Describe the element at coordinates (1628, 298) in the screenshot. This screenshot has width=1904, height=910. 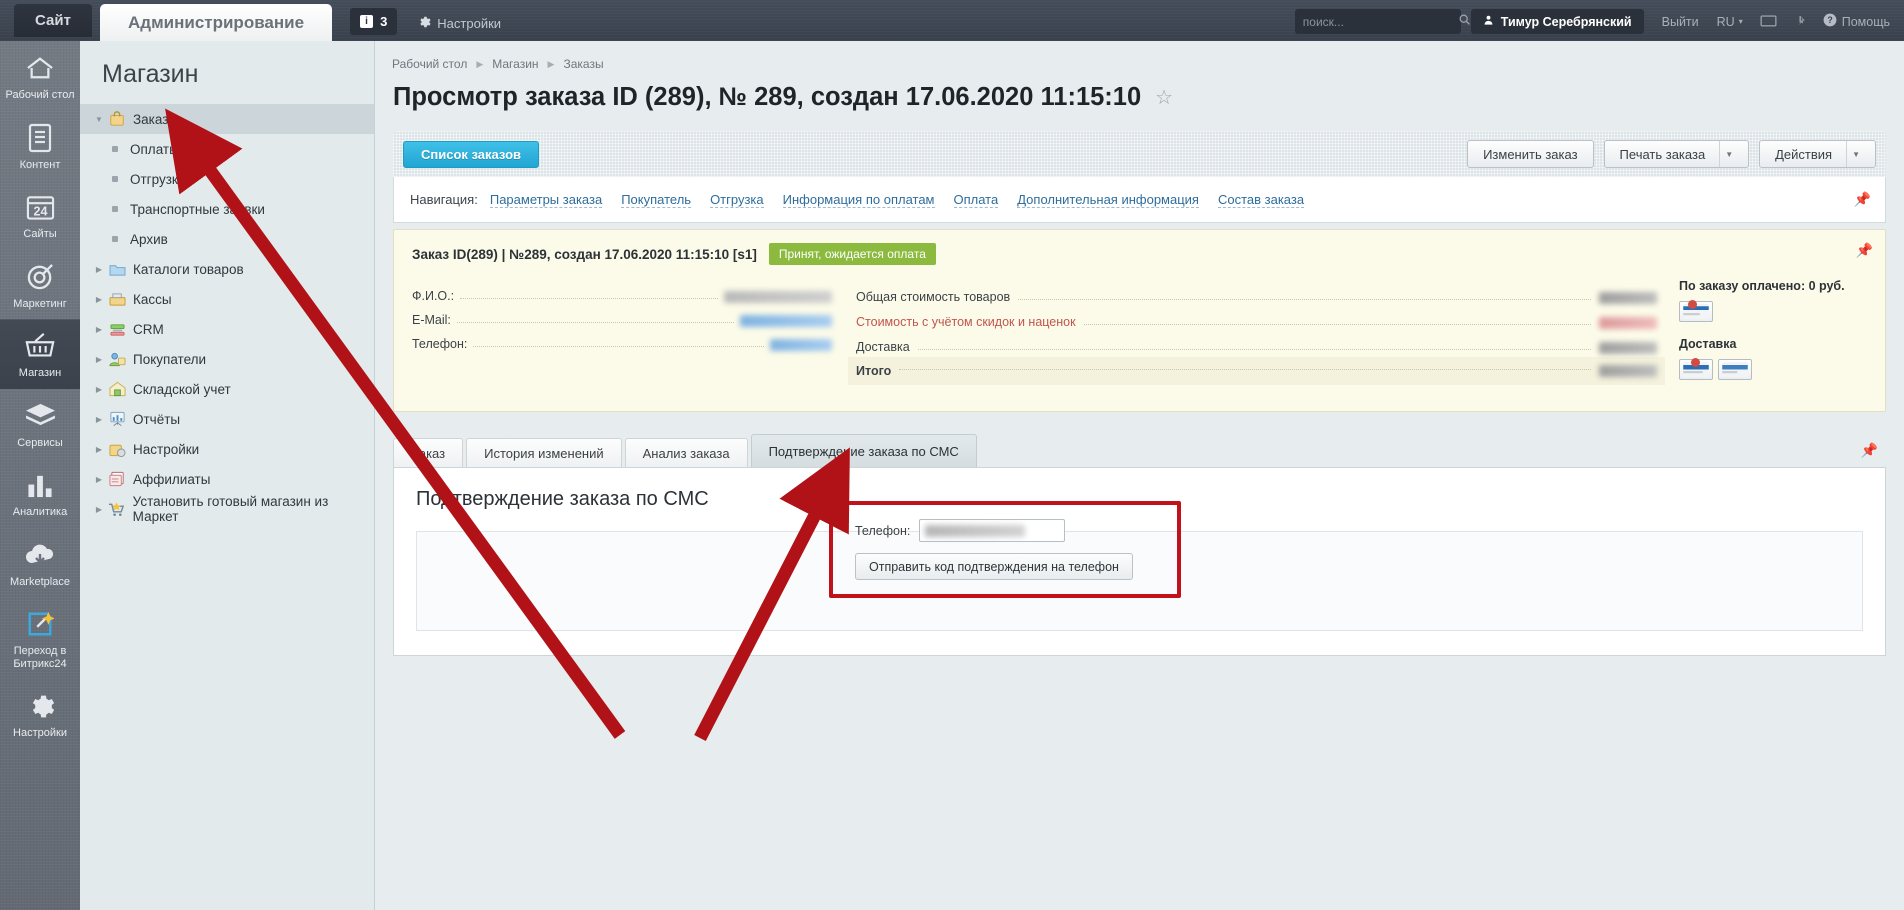
I see `masked-amount` at that location.